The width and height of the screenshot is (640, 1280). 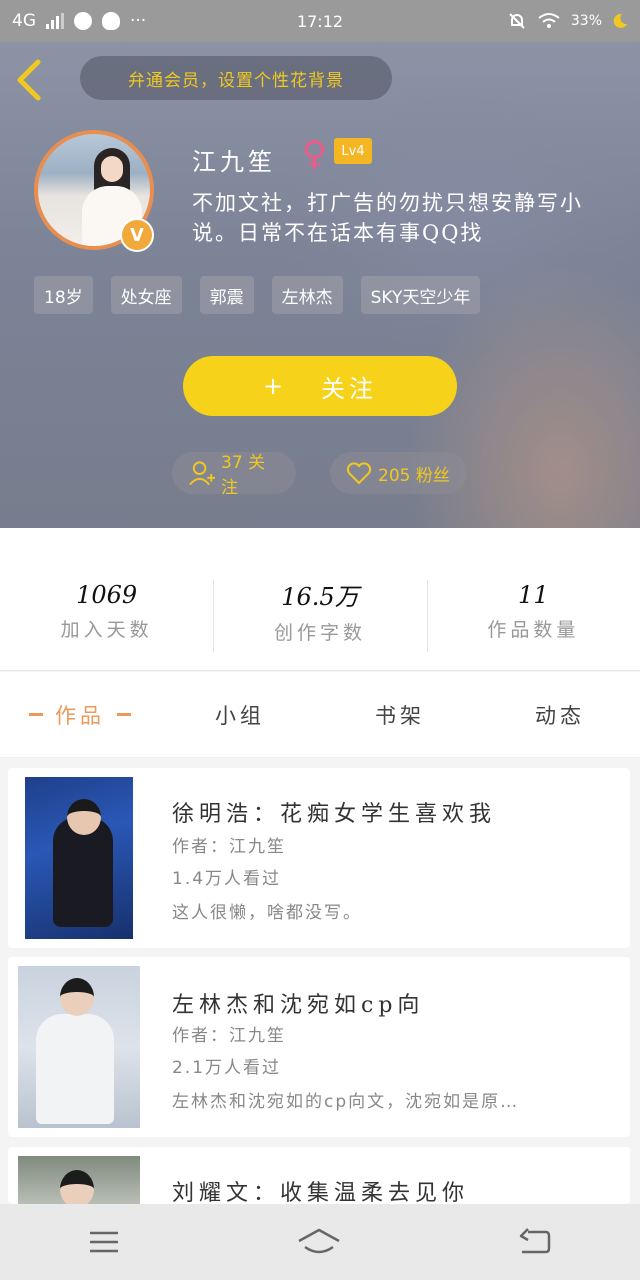 I want to click on tab-bookshelf: 书架, so click(x=400, y=714).